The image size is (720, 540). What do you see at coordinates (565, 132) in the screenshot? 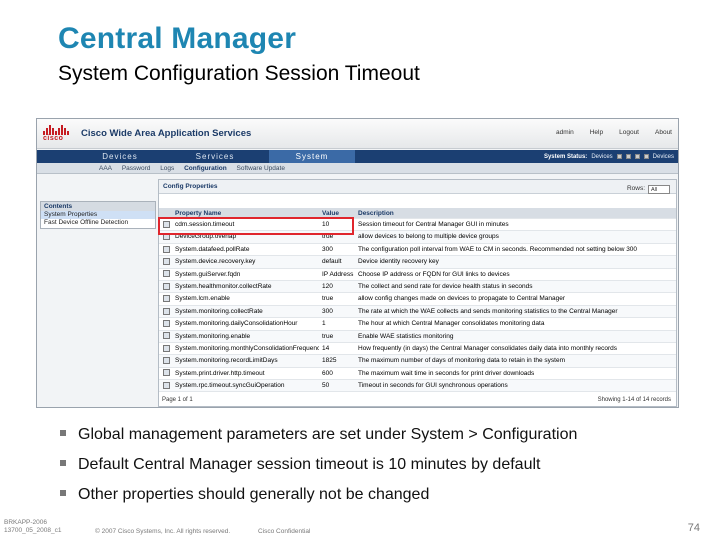
I see `admin-link: admin` at bounding box center [565, 132].